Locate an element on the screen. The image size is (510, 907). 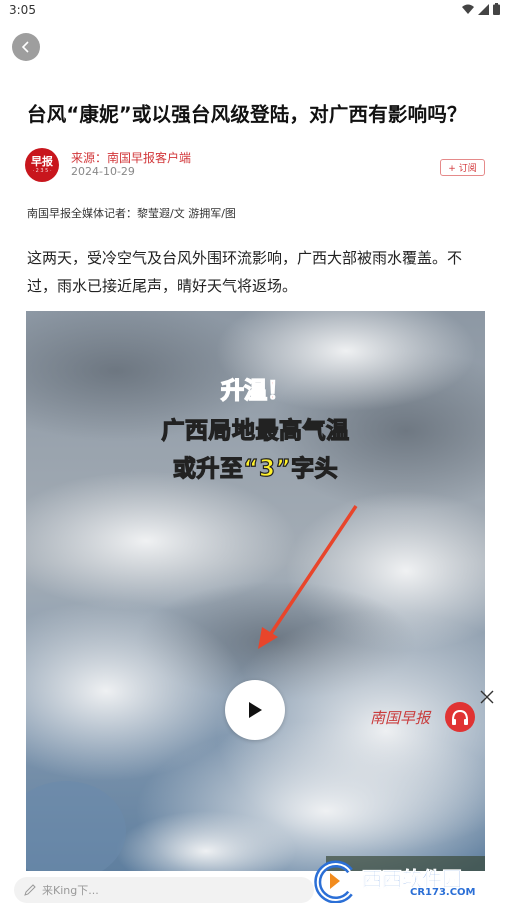
subscribe-button: + 订阅 is located at coordinates (462, 167).